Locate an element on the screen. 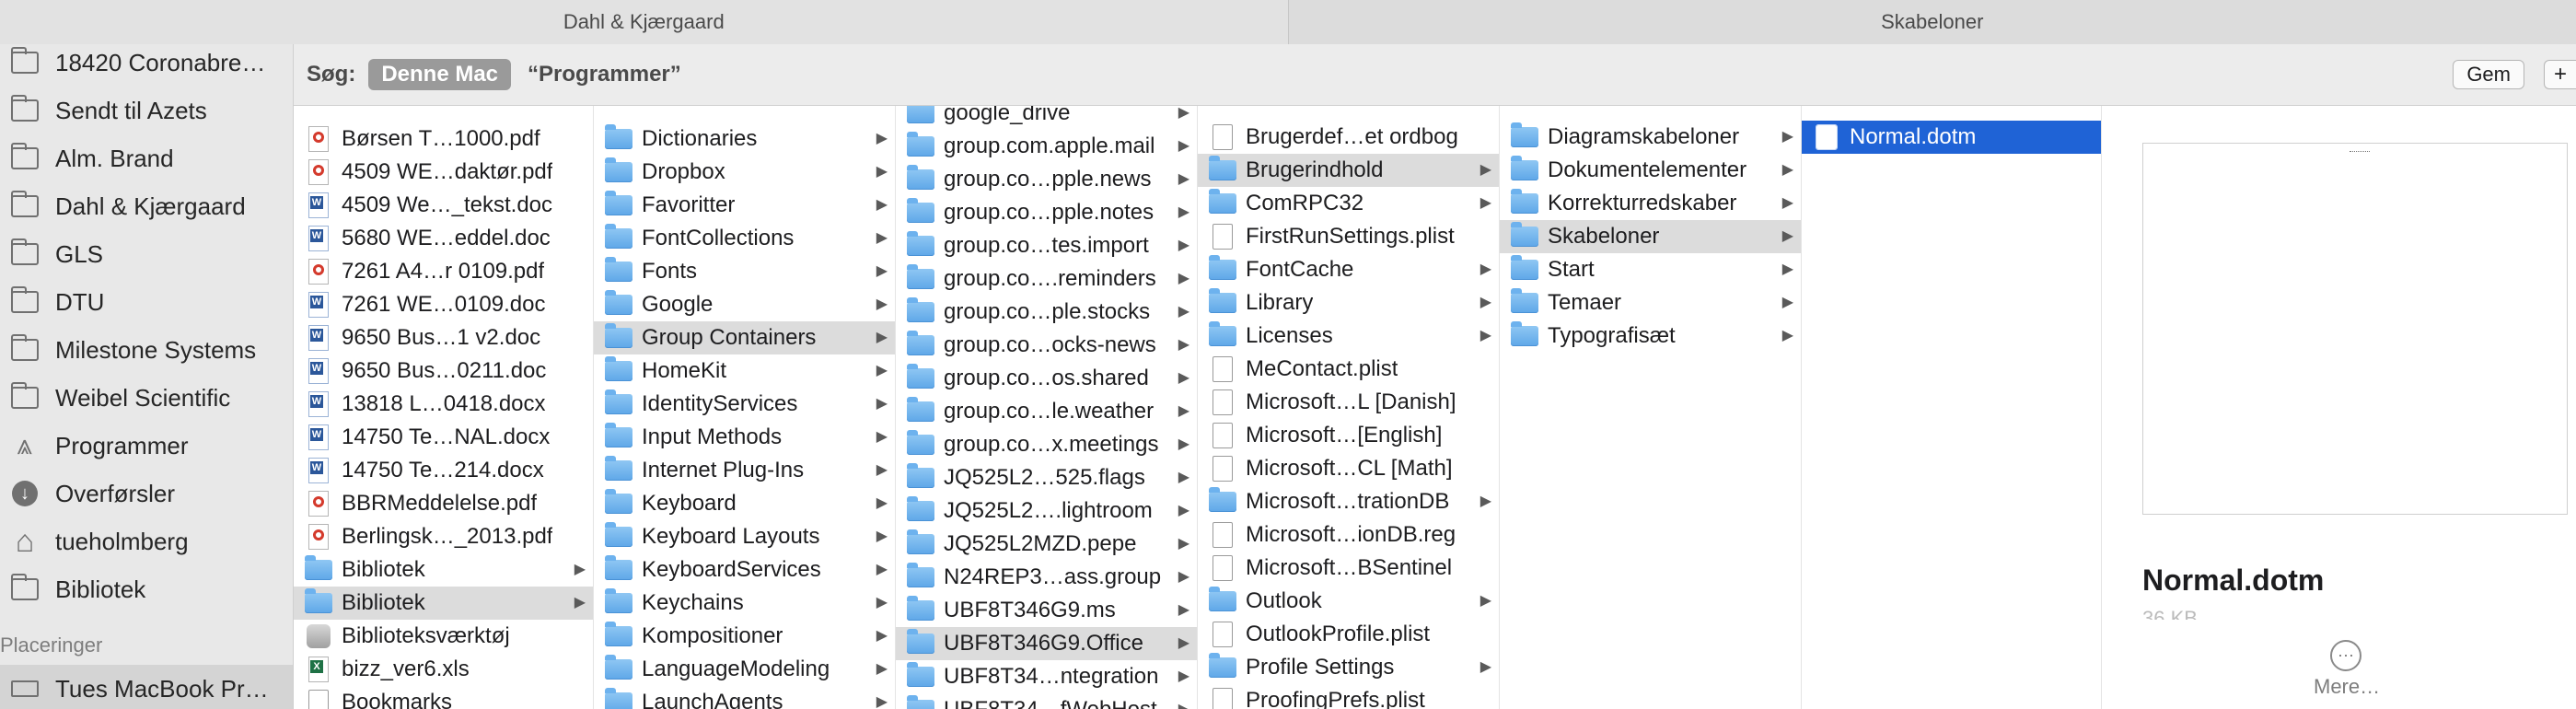 This screenshot has height=709, width=2576. file-row: Brugerindhold ▶ is located at coordinates (1348, 170).